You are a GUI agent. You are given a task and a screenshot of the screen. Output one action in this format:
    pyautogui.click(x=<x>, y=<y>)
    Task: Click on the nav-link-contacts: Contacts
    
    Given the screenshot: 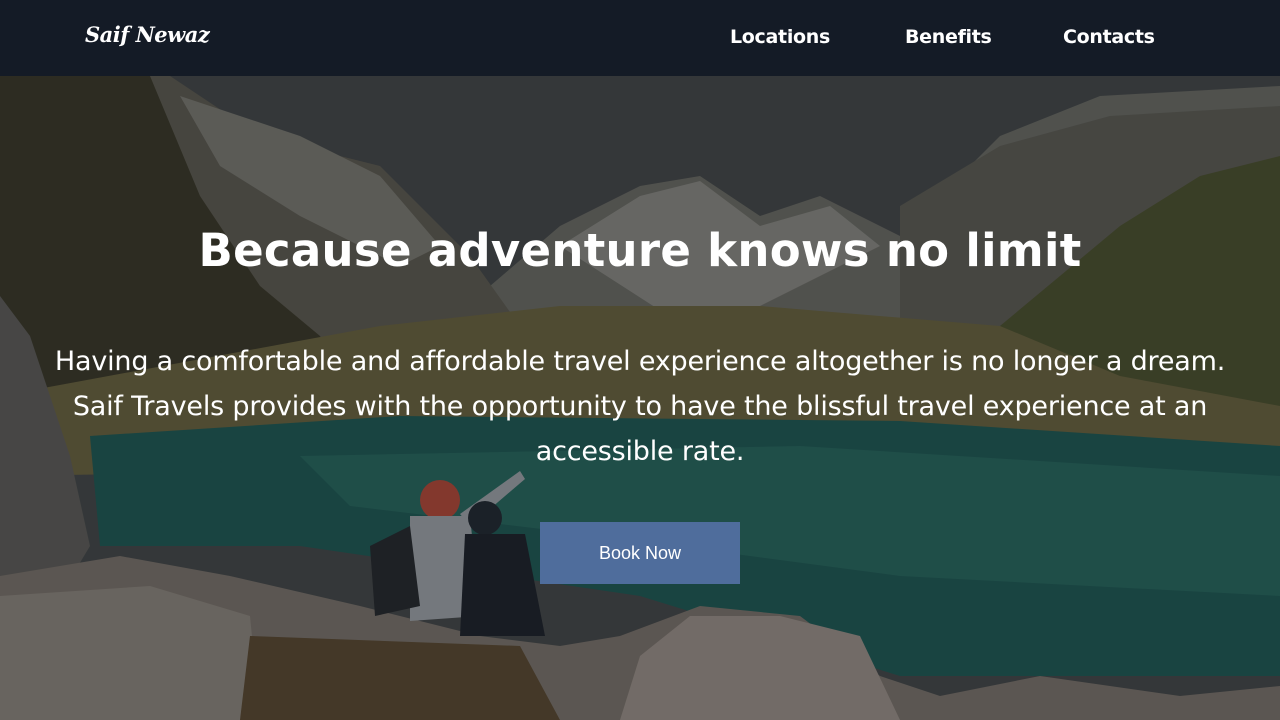 What is the action you would take?
    pyautogui.click(x=1109, y=37)
    